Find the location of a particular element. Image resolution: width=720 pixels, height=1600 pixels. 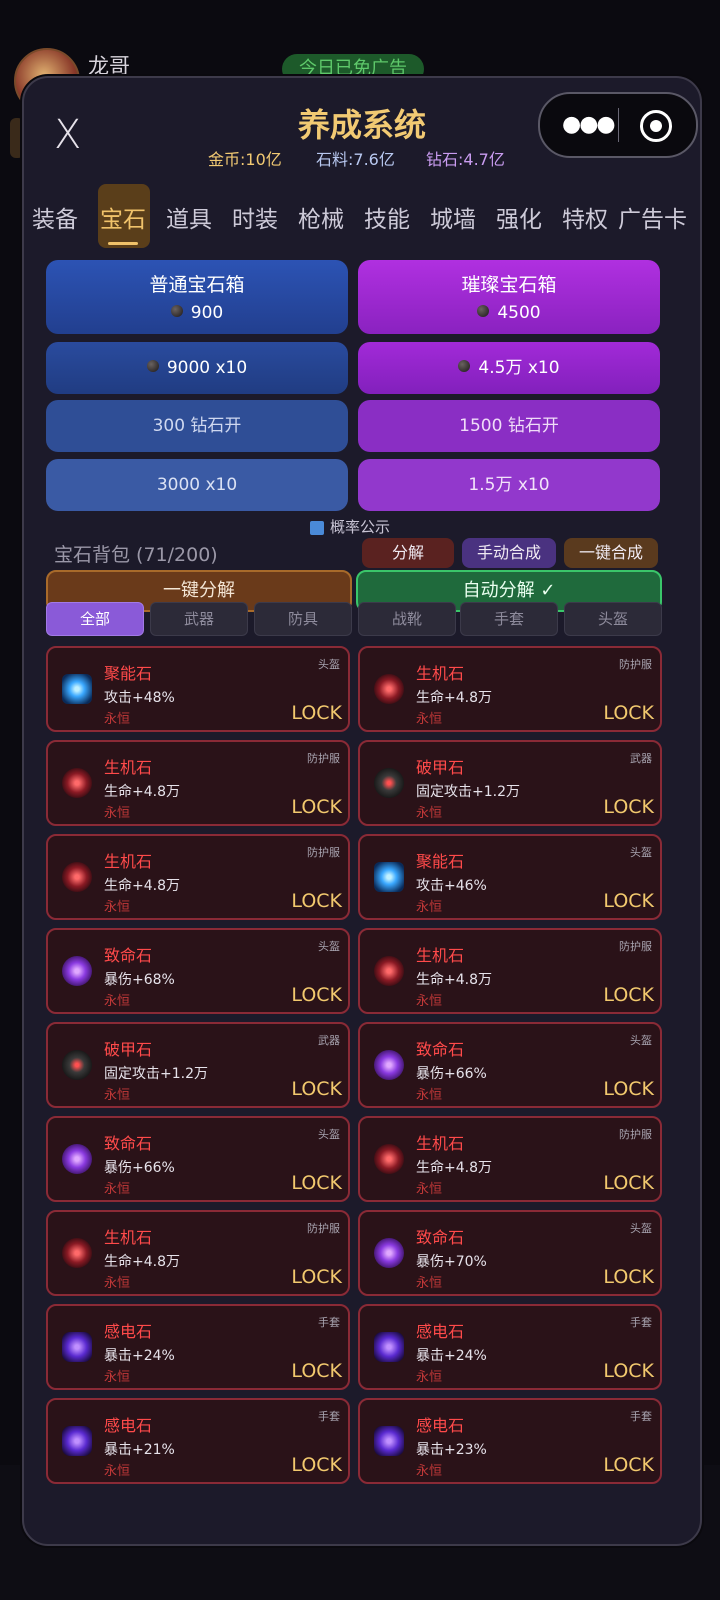

tab-enhance: 强化 is located at coordinates (519, 217).